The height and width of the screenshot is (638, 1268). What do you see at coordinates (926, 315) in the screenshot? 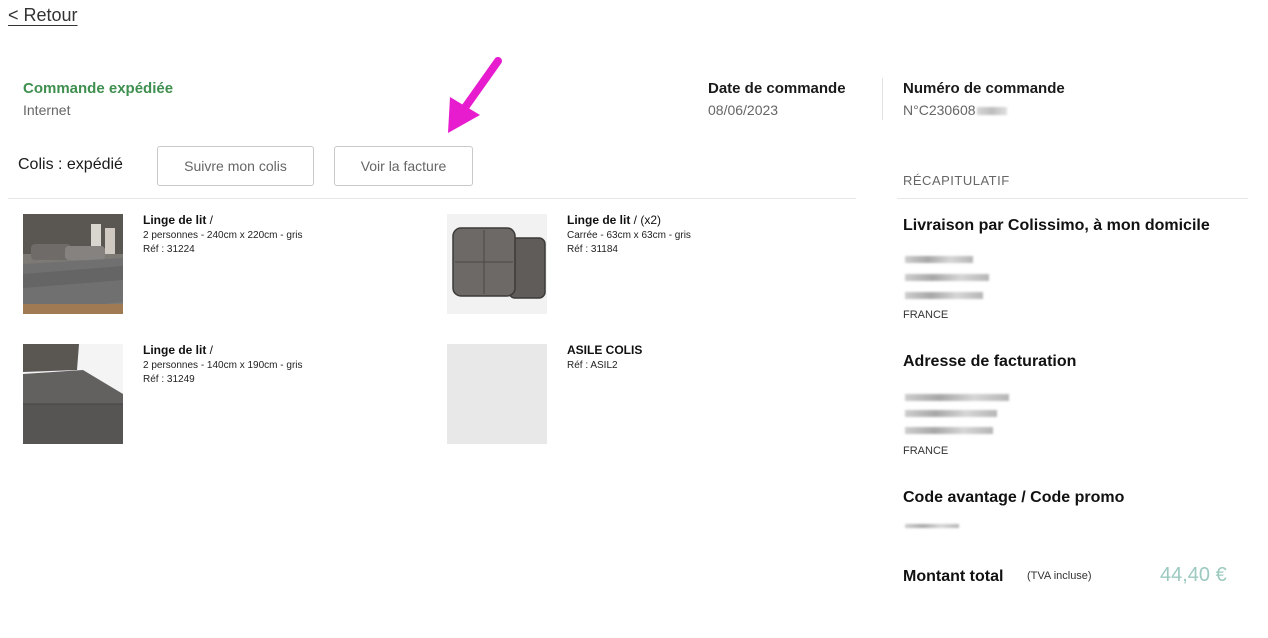
I see `delivery-country: FRANCE` at bounding box center [926, 315].